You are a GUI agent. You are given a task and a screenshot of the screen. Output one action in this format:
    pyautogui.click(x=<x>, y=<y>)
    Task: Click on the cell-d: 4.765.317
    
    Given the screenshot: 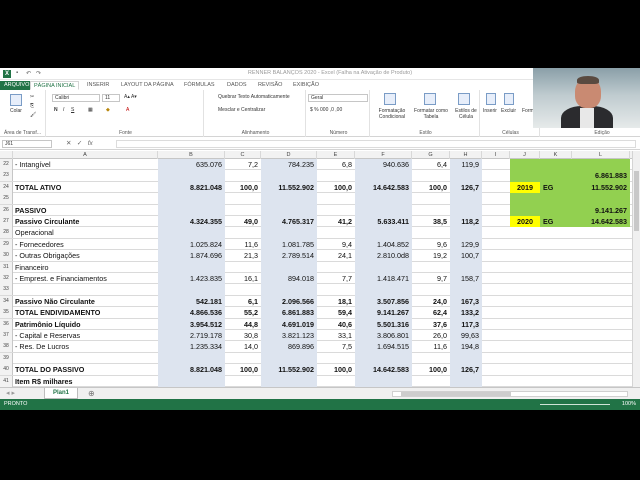 What is the action you would take?
    pyautogui.click(x=289, y=221)
    